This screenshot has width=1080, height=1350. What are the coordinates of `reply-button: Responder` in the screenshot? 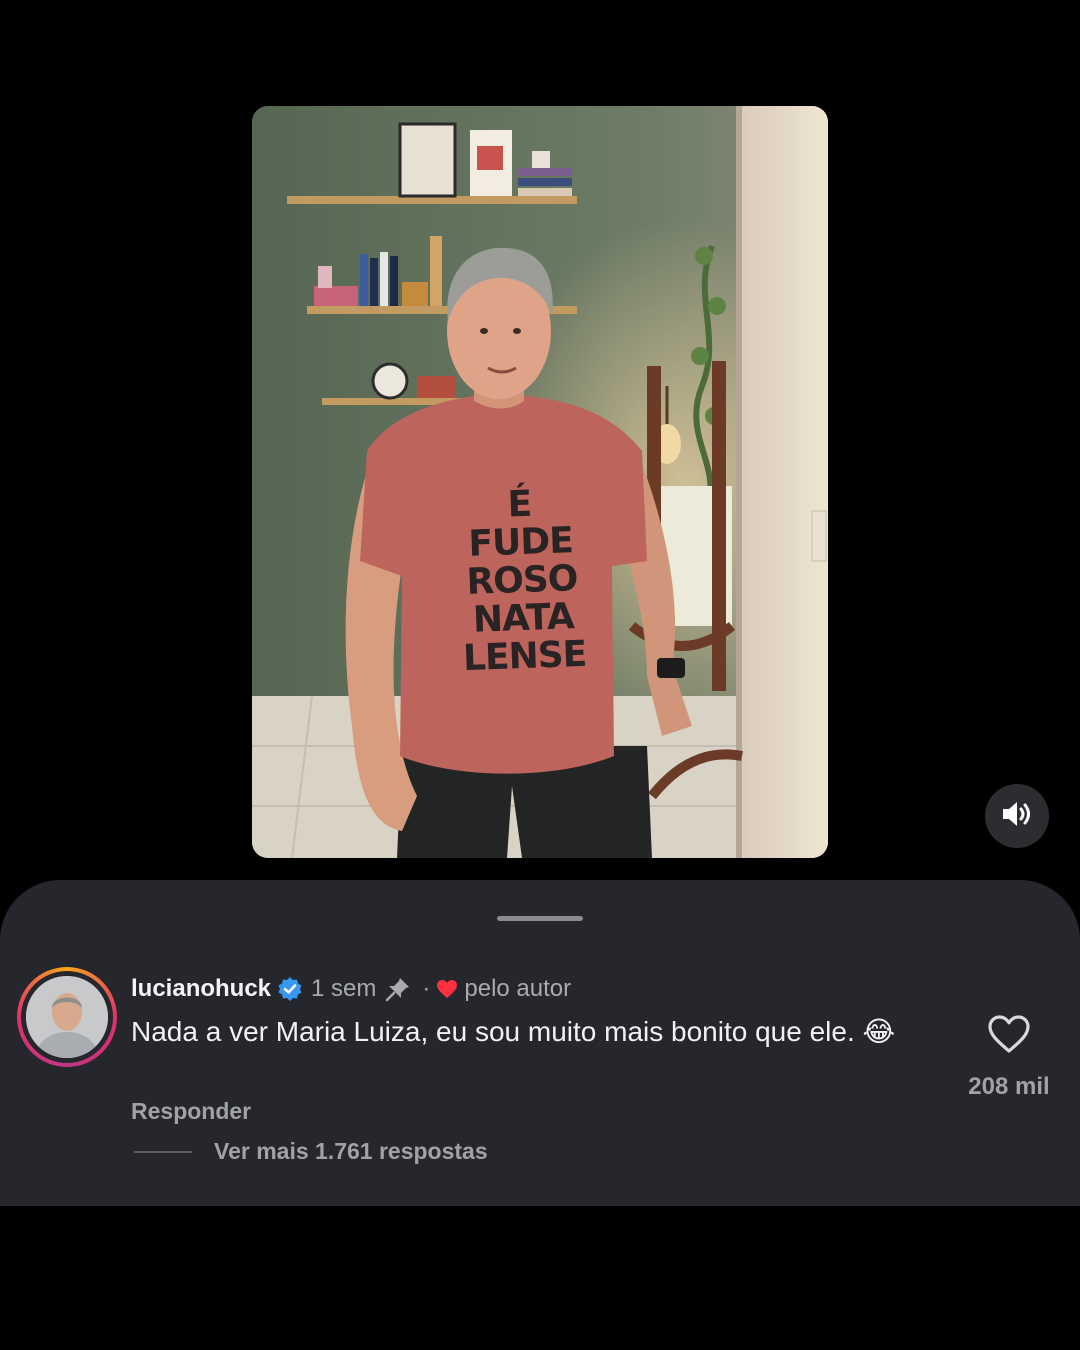 It's located at (191, 1111).